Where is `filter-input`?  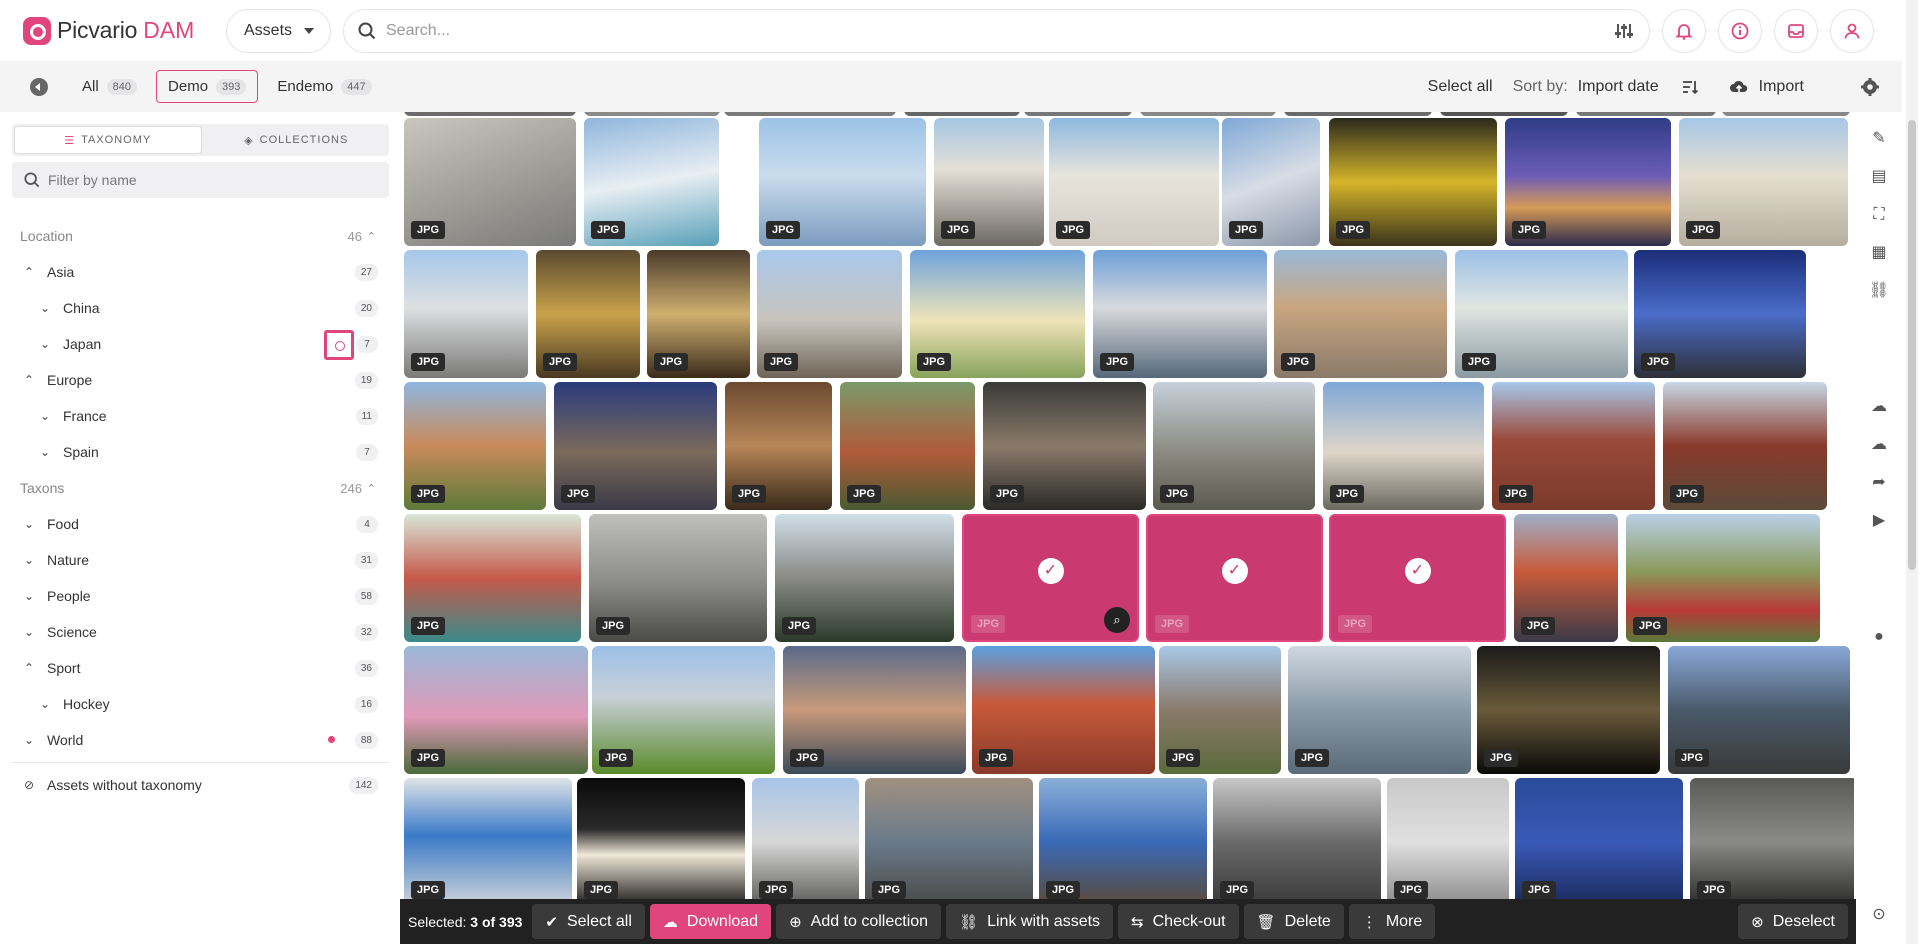 filter-input is located at coordinates (213, 180).